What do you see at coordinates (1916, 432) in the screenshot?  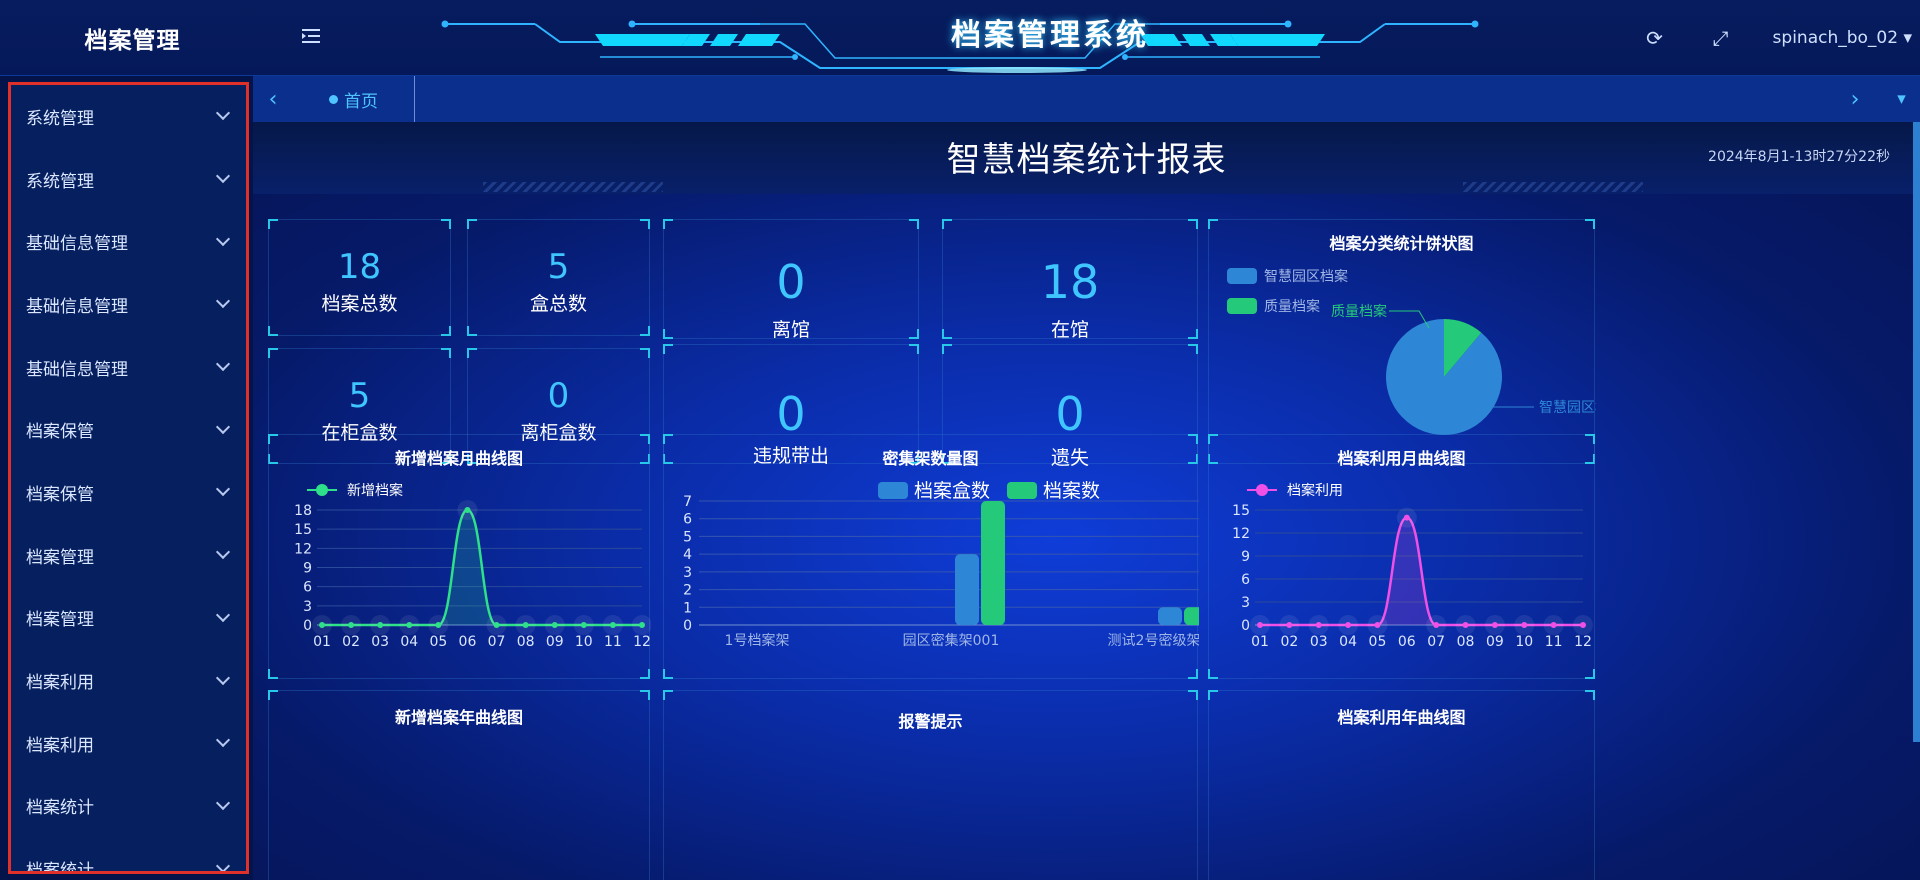 I see `page-scrollbar` at bounding box center [1916, 432].